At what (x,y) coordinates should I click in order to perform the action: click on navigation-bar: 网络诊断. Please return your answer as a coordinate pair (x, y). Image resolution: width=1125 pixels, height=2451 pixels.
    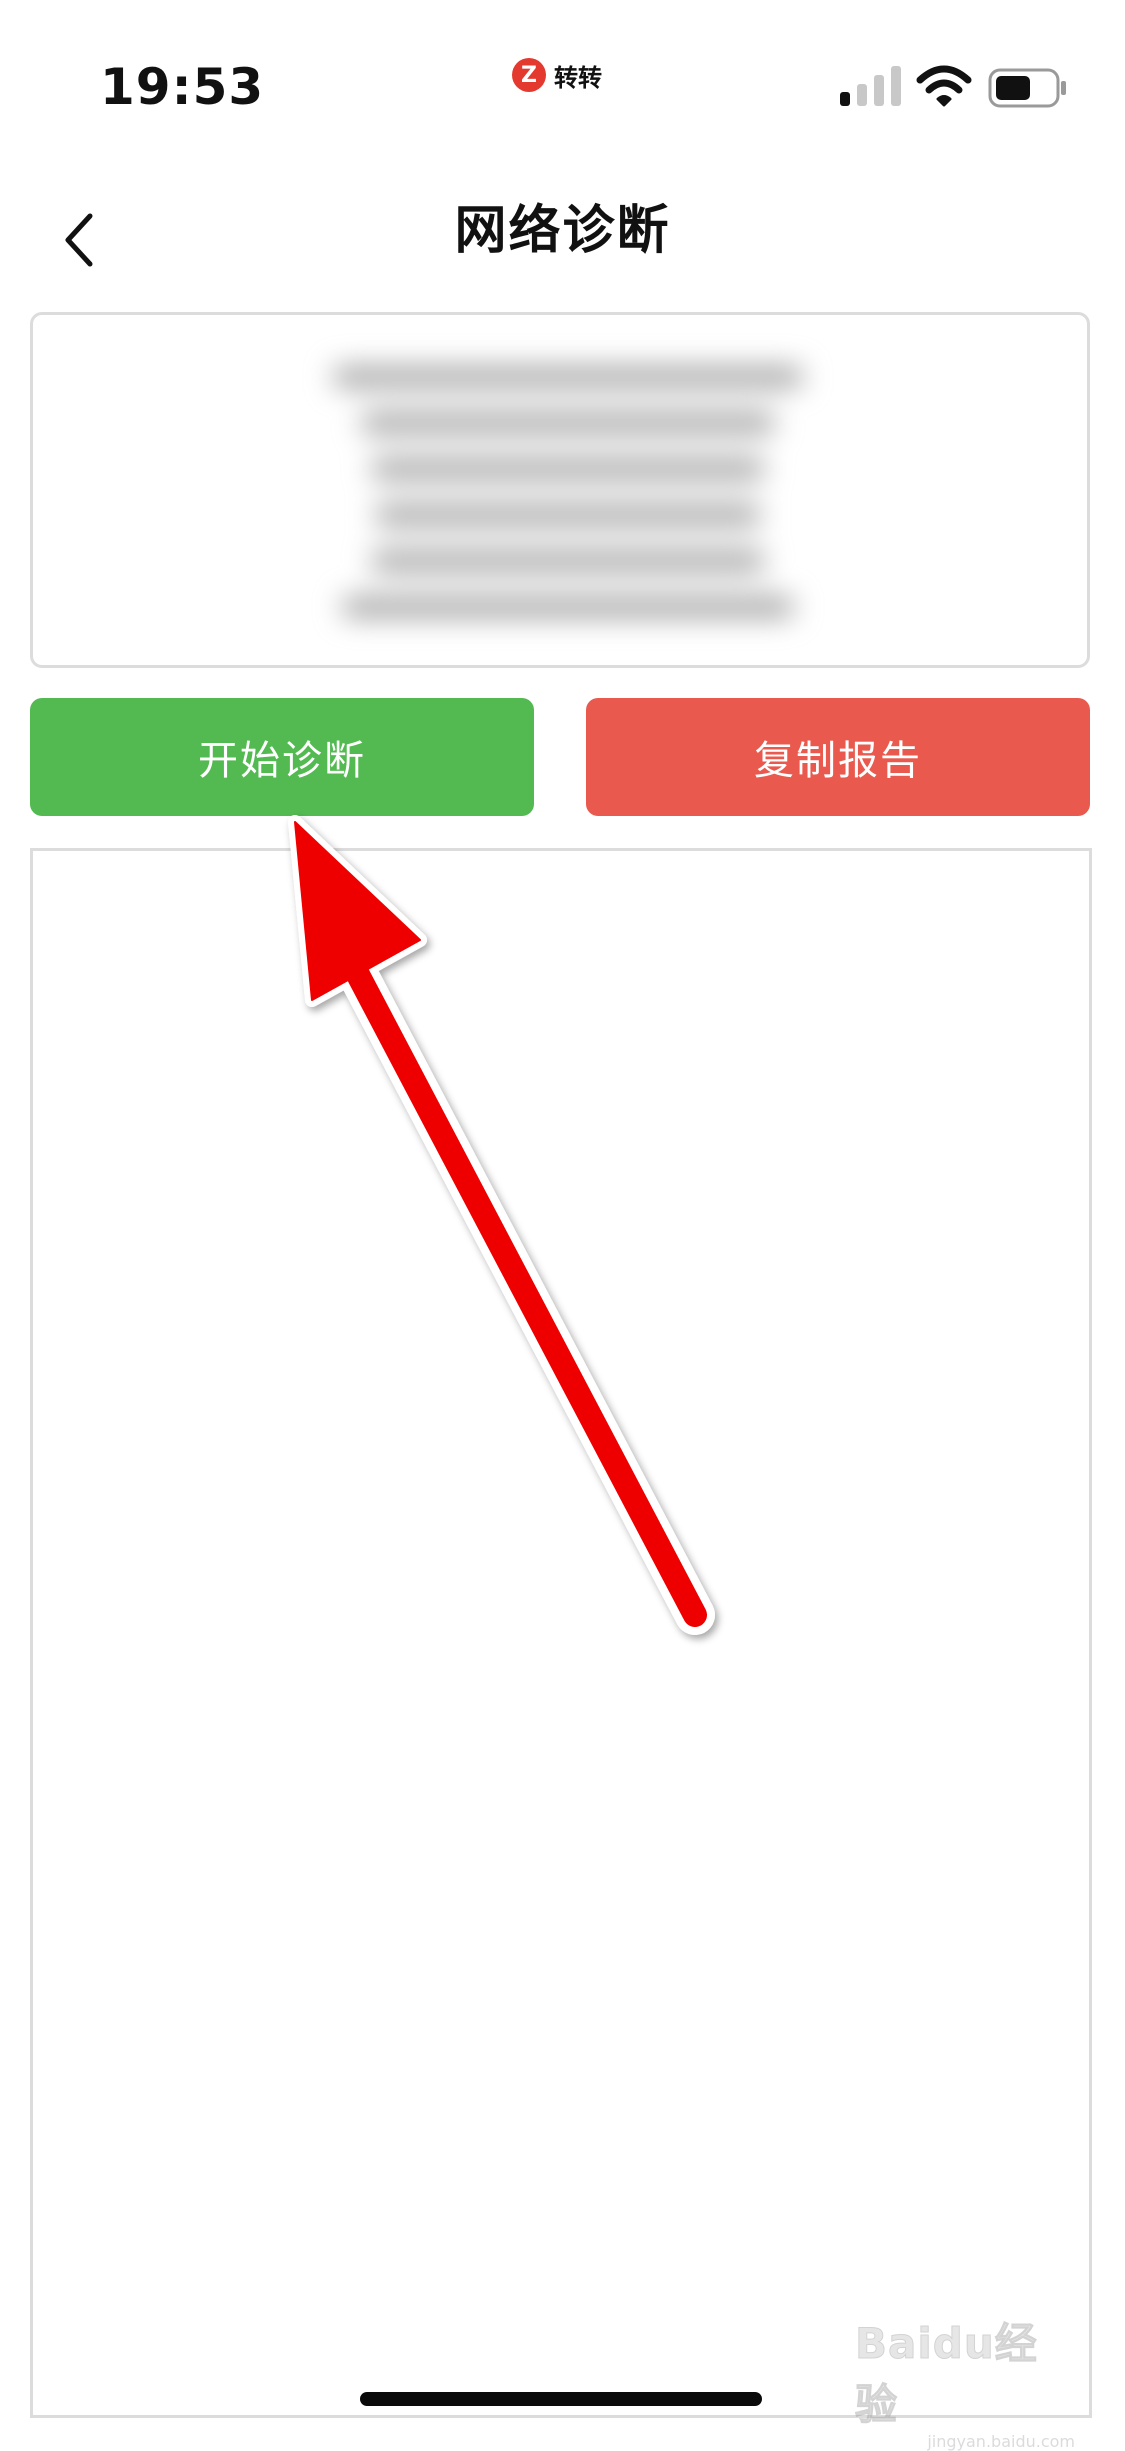
    Looking at the image, I should click on (562, 245).